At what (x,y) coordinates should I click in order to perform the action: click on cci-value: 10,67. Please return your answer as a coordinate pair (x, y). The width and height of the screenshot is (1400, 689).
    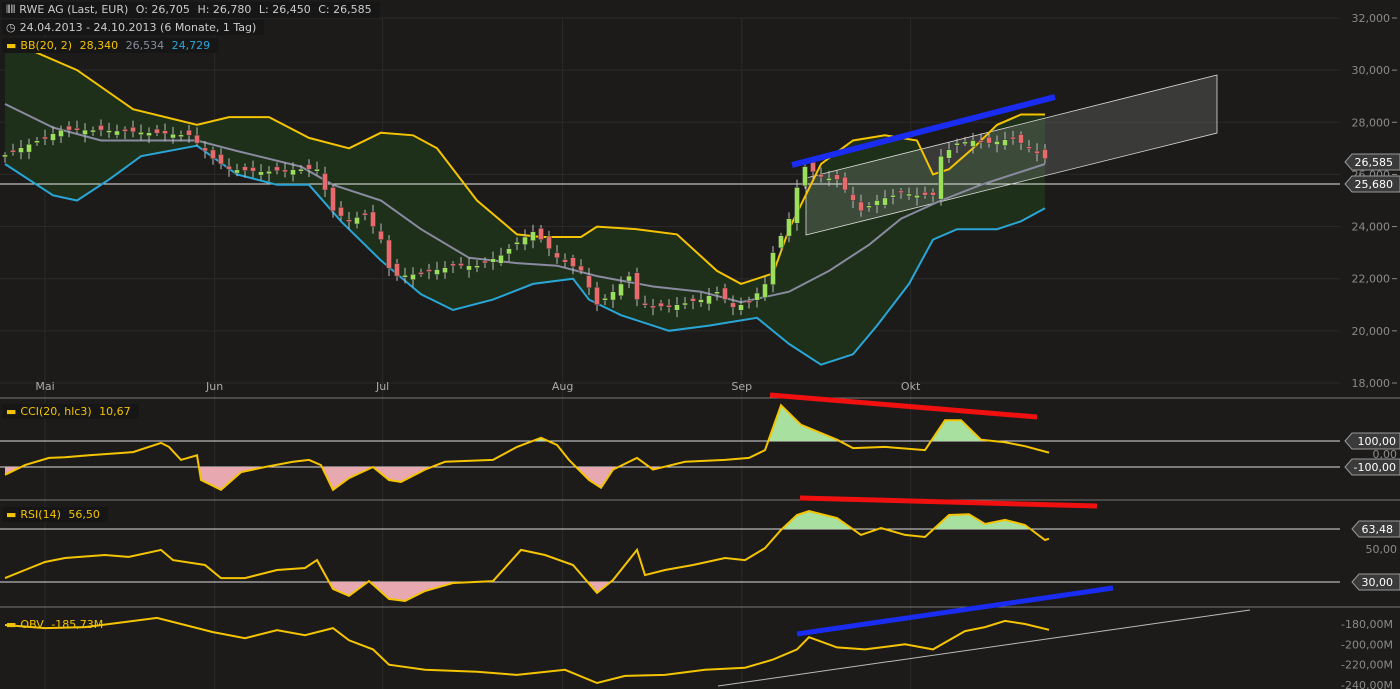
    Looking at the image, I should click on (115, 411).